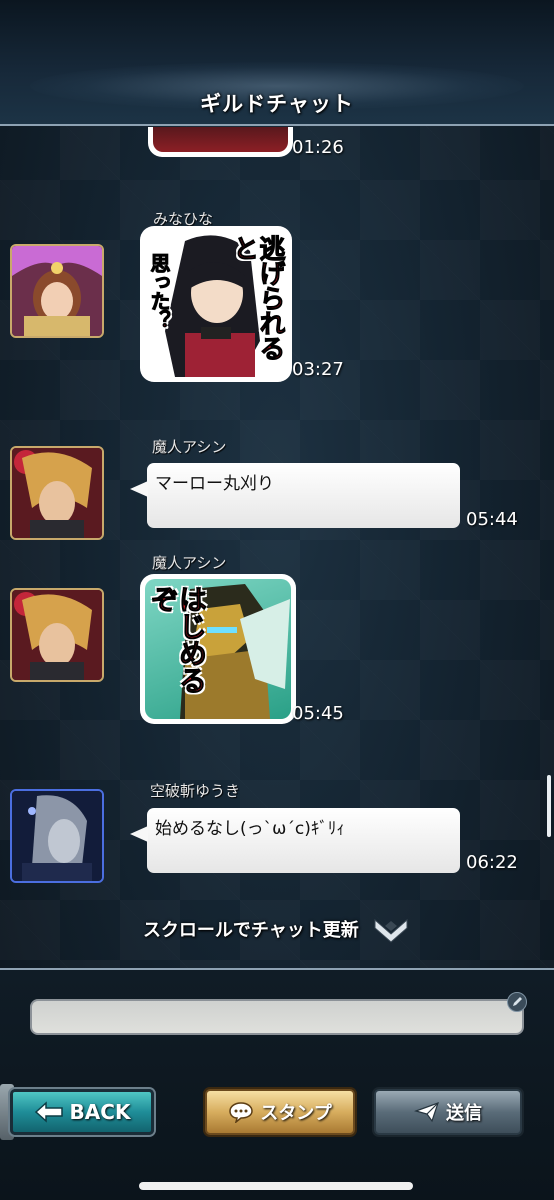 This screenshot has width=554, height=1200. I want to click on stamp-button: スタンプ, so click(280, 1112).